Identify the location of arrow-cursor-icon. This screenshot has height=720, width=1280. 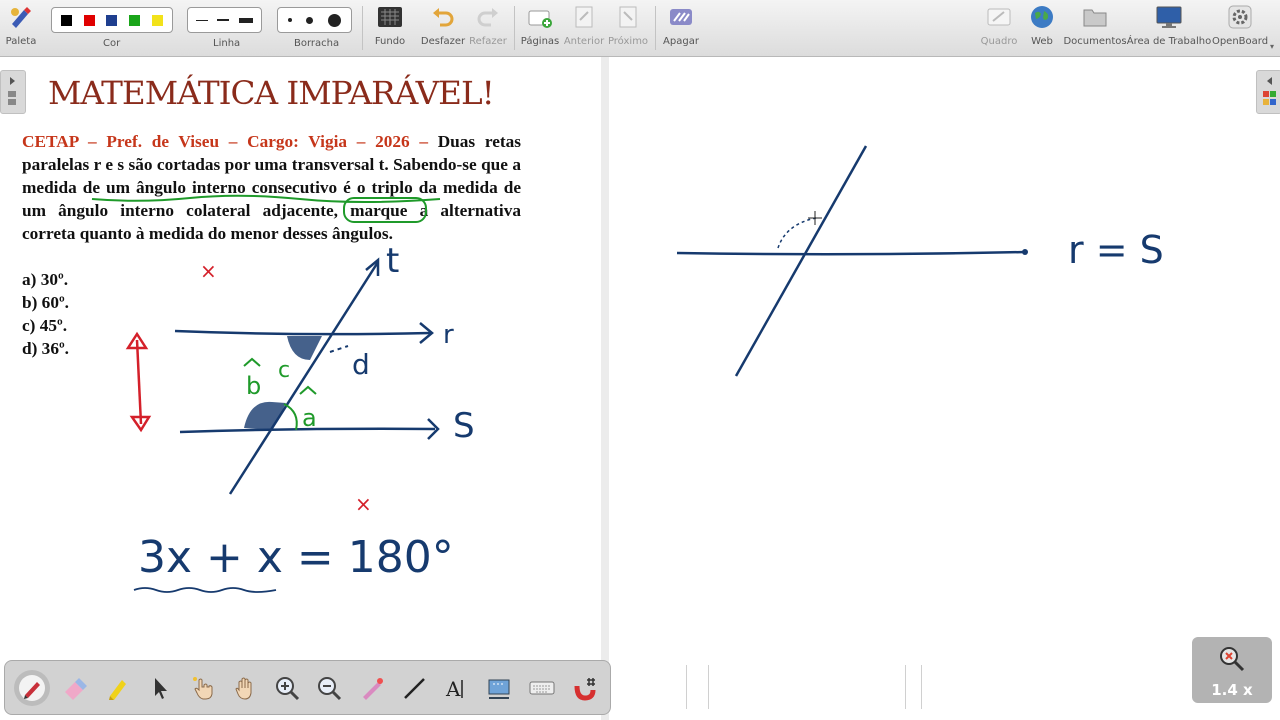
(161, 688).